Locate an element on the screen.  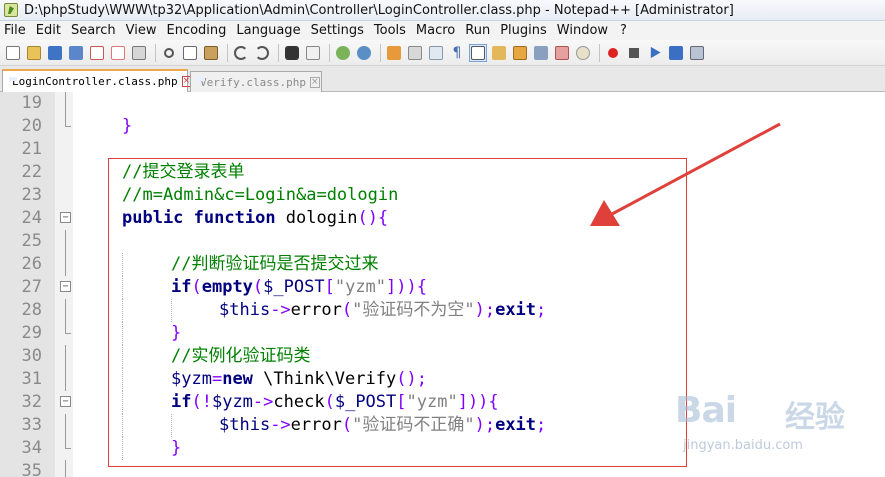
indent-guide-button is located at coordinates (478, 52).